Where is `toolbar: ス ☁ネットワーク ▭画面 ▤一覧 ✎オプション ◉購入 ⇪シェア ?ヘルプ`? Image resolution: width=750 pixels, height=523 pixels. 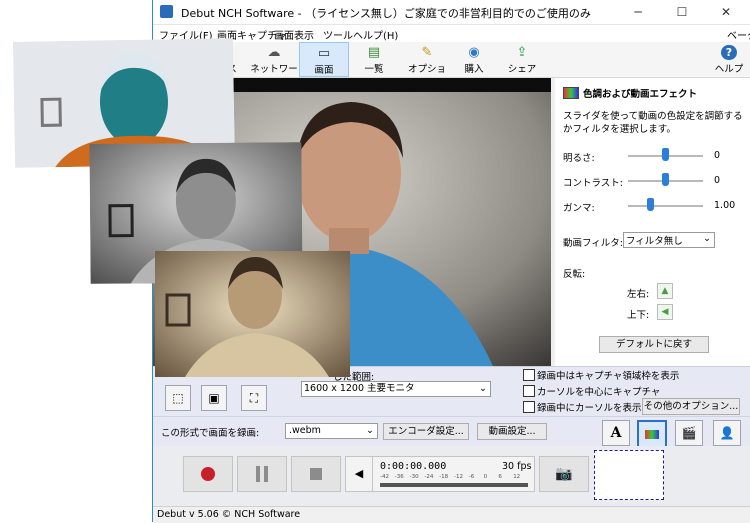 toolbar: ス ☁ネットワーク ▭画面 ▤一覧 ✎オプション ◉購入 ⇪シェア ?ヘルプ is located at coordinates (451, 65).